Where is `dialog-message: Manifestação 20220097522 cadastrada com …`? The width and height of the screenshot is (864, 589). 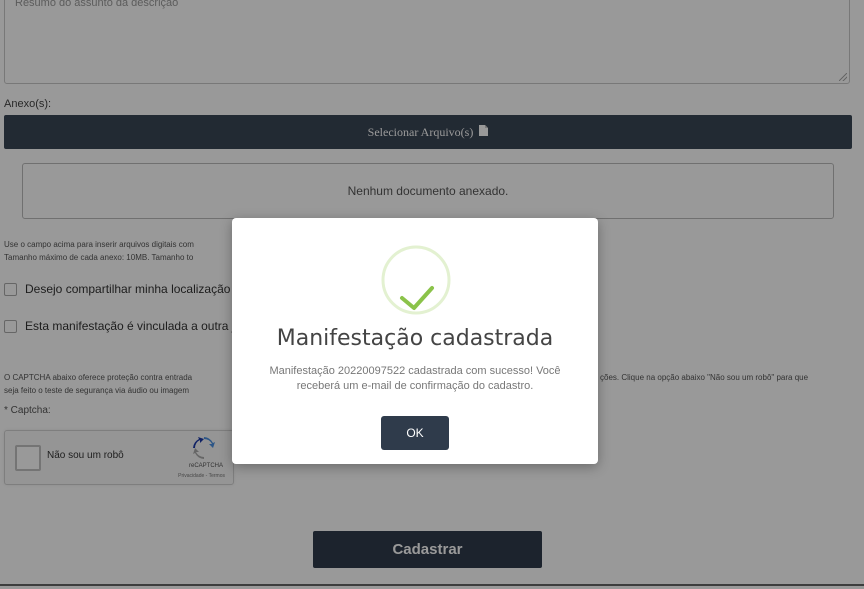 dialog-message: Manifestação 20220097522 cadastrada com … is located at coordinates (415, 378).